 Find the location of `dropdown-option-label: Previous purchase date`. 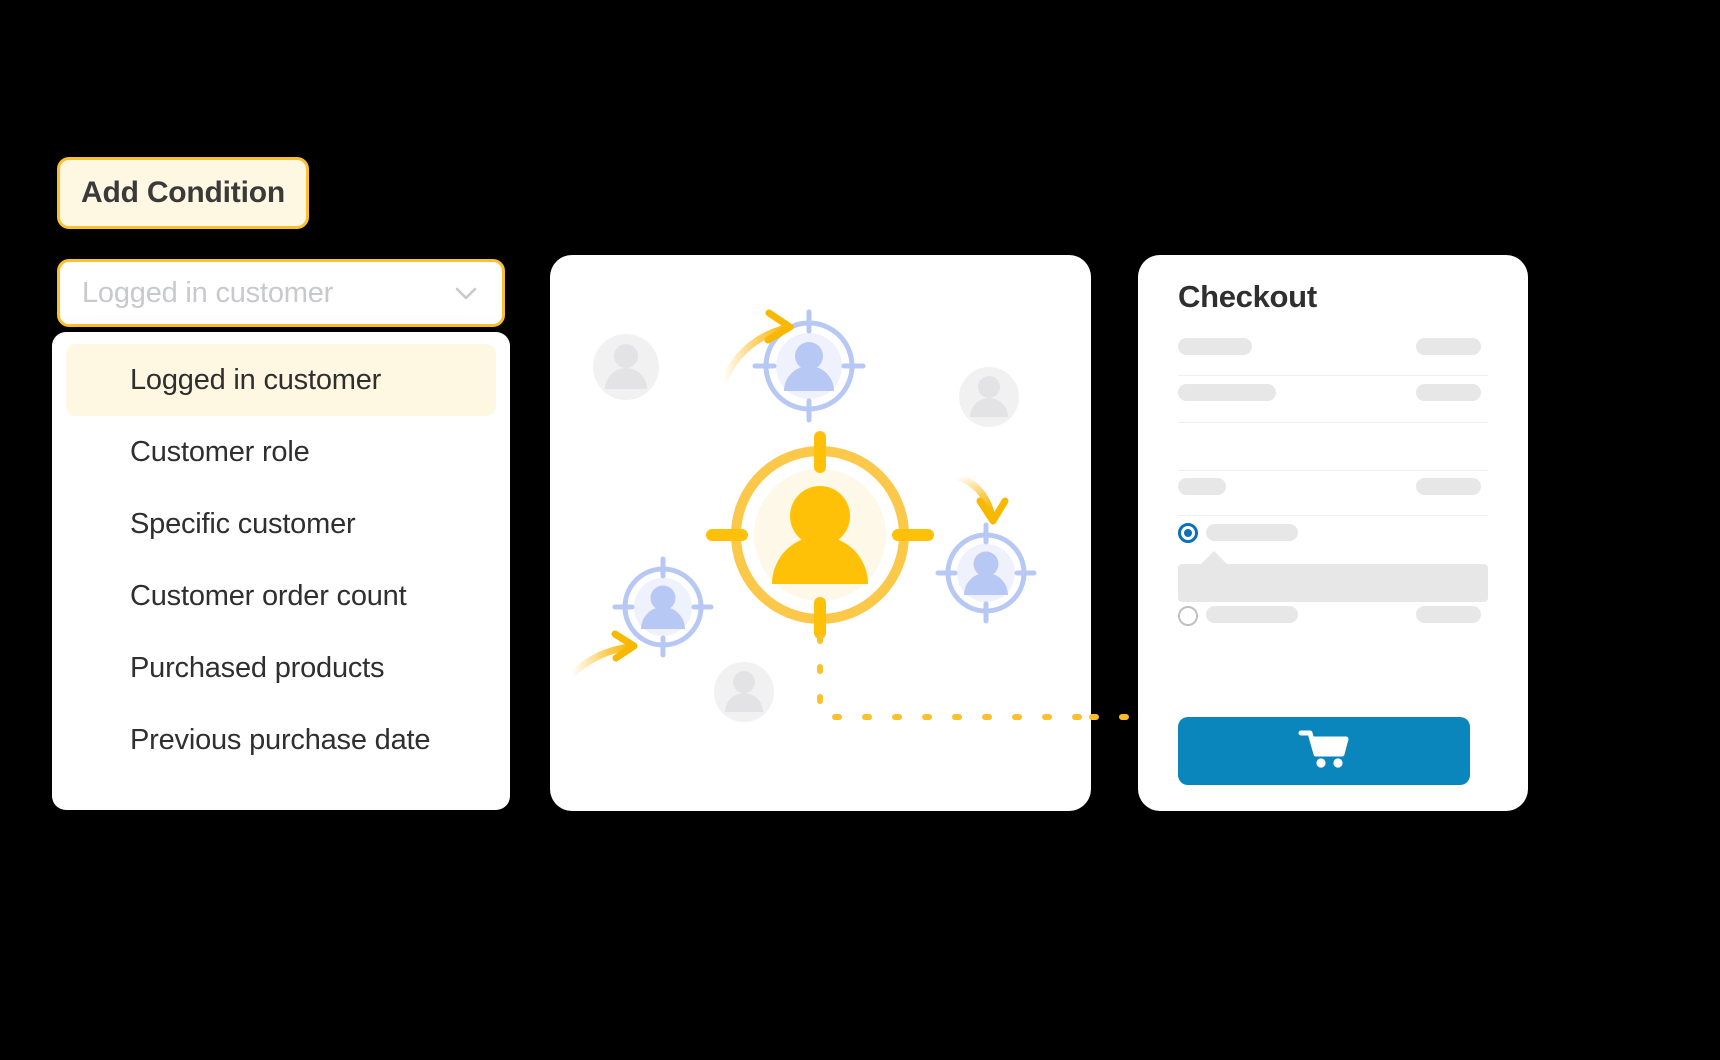

dropdown-option-label: Previous purchase date is located at coordinates (280, 739).